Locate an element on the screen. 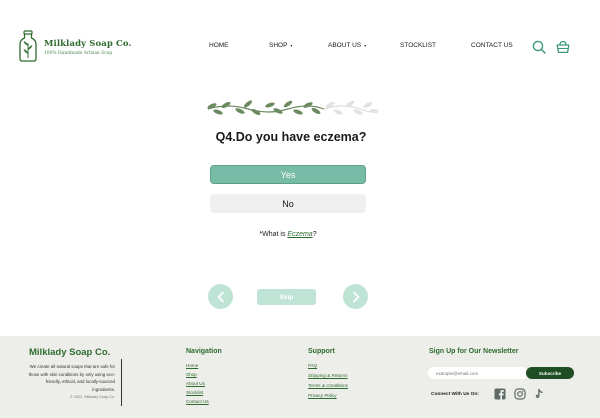 The height and width of the screenshot is (418, 600). footer-link-contact-us: Contact Us is located at coordinates (197, 401).